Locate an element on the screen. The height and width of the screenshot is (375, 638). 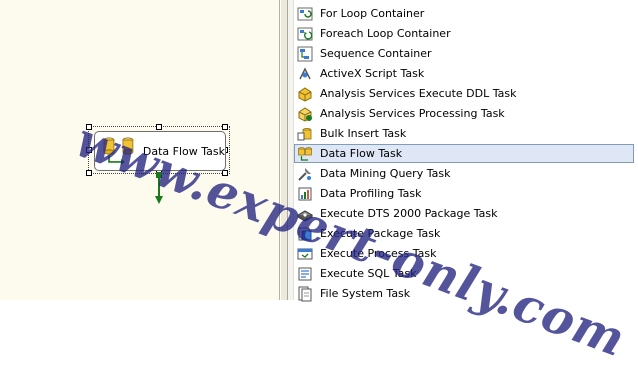
toolbox-item-bulk-insert-task: Bulk Insert Task is located at coordinates (464, 133).